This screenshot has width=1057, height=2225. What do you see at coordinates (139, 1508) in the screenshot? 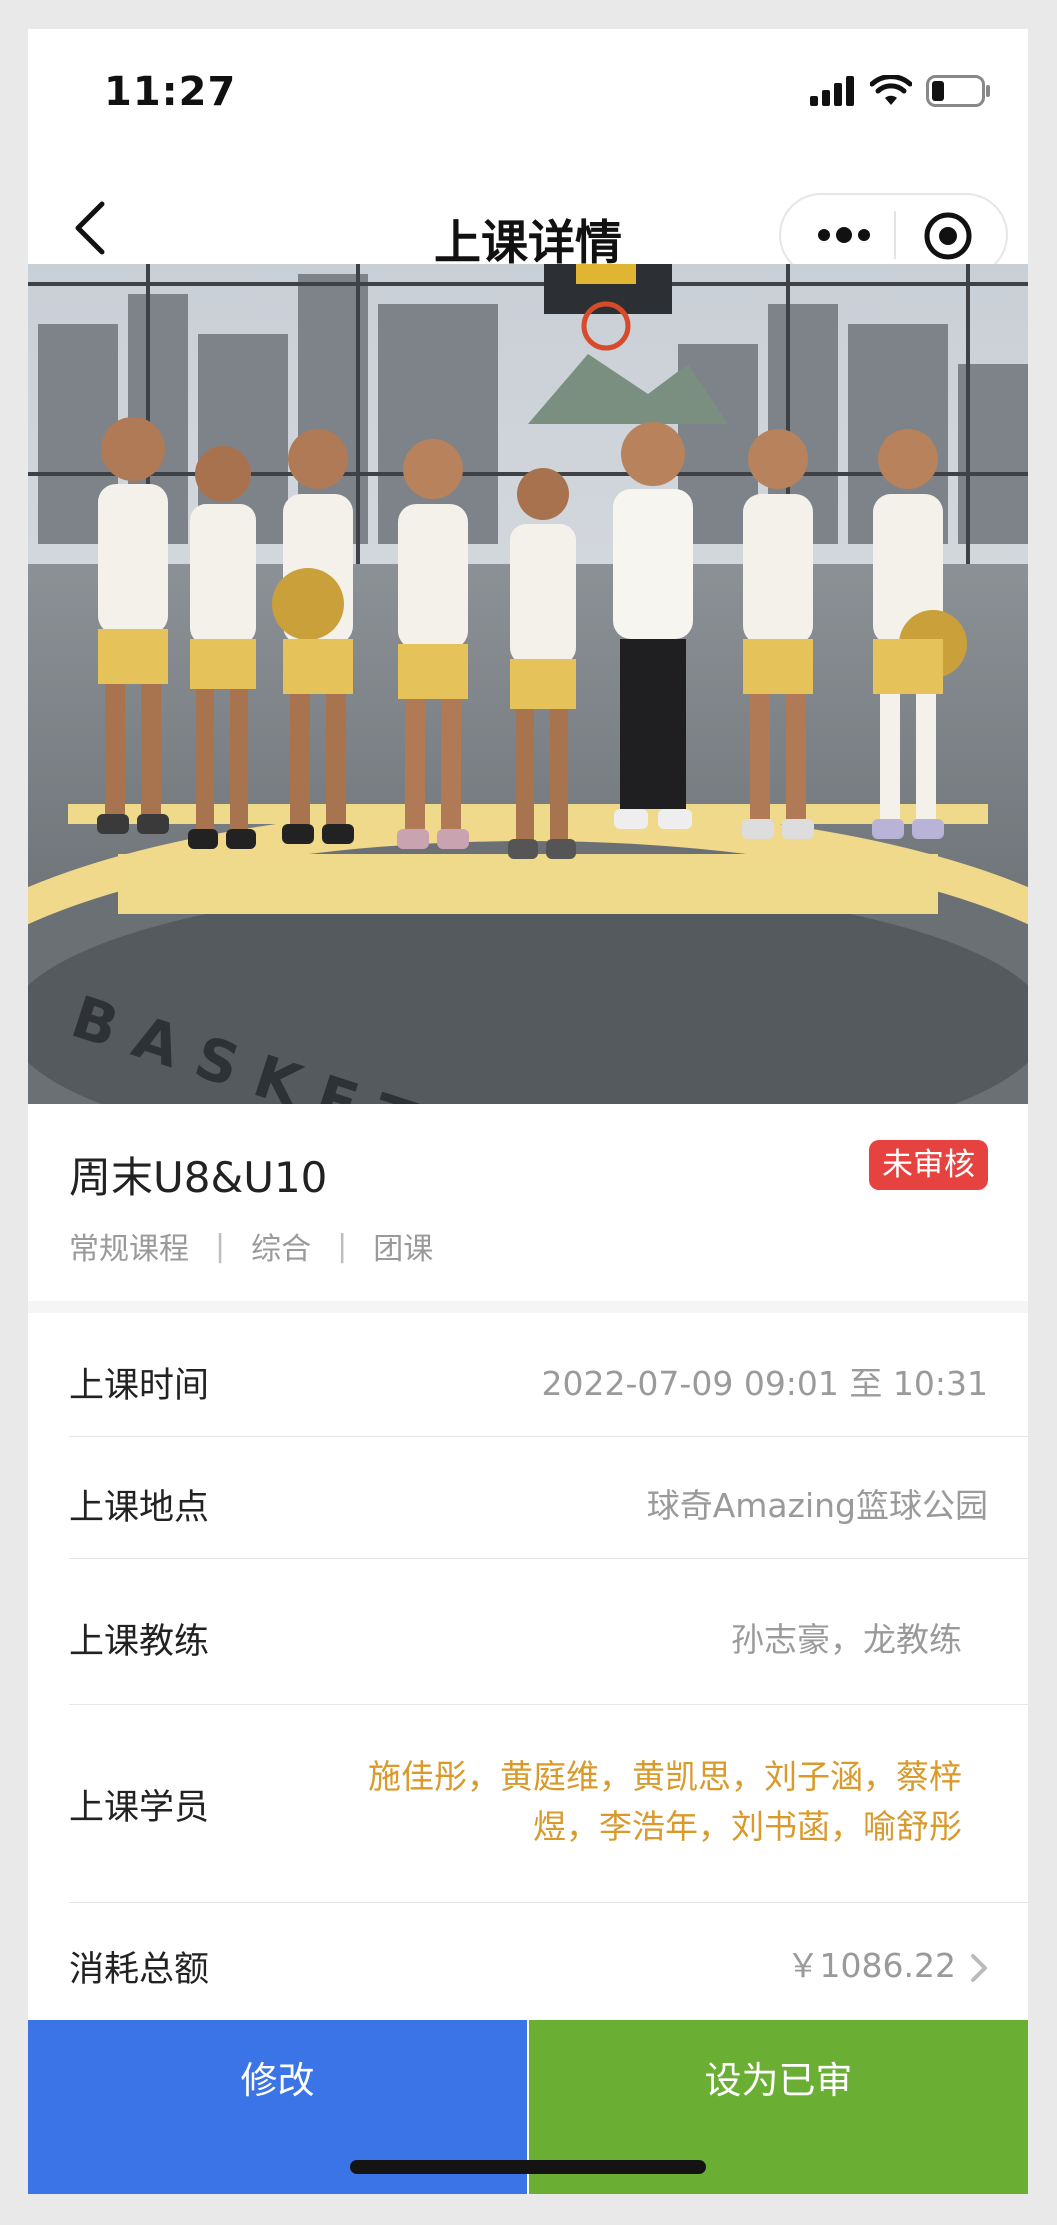
I see `location-label: 上课地点` at bounding box center [139, 1508].